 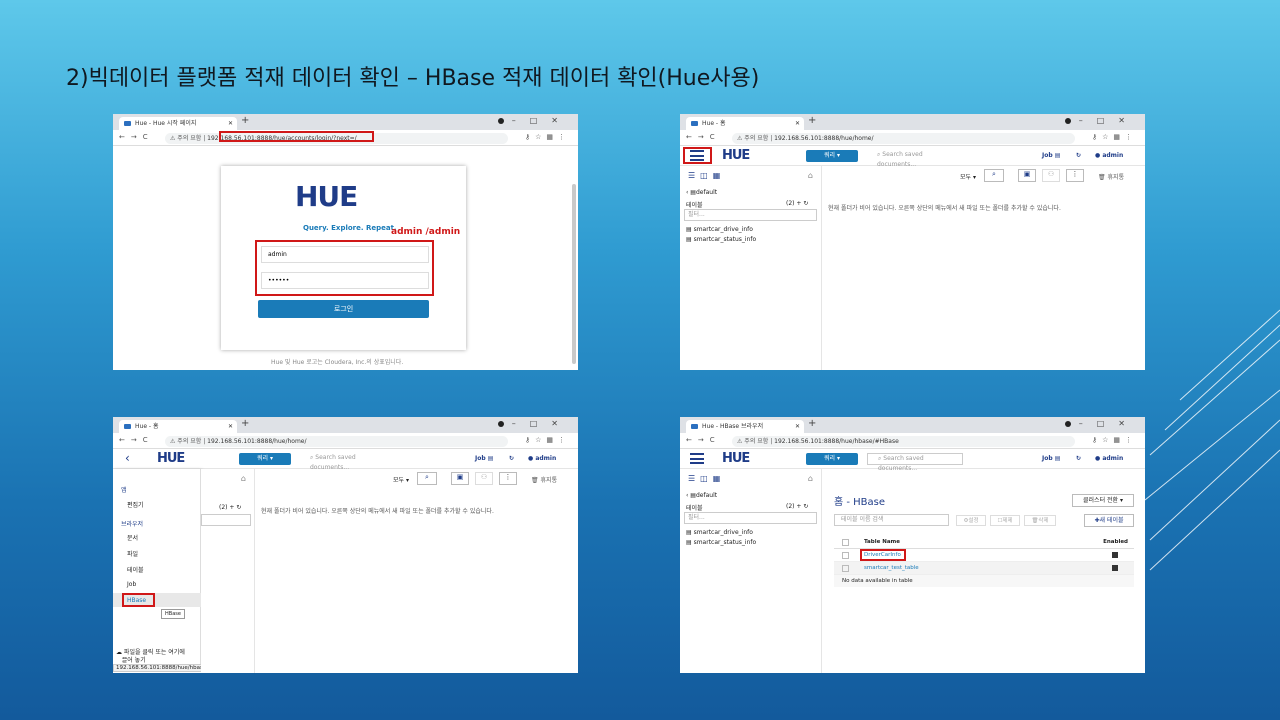 I want to click on browser-tab: Hue - HBase 브라우저 ✕, so click(x=745, y=426).